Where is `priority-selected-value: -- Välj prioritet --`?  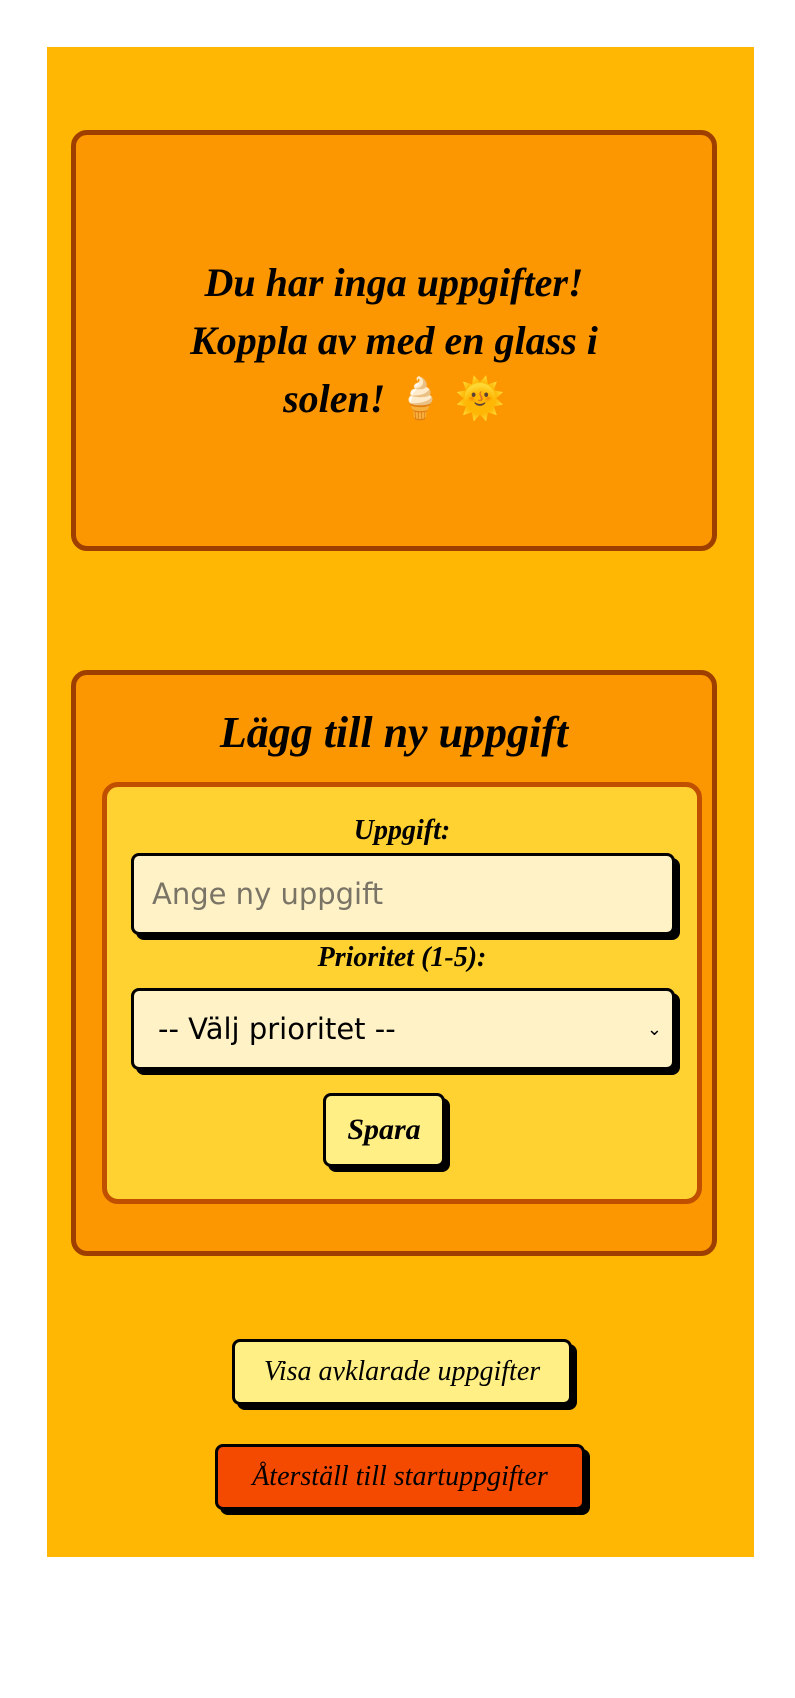
priority-selected-value: -- Välj prioritet -- is located at coordinates (277, 1029).